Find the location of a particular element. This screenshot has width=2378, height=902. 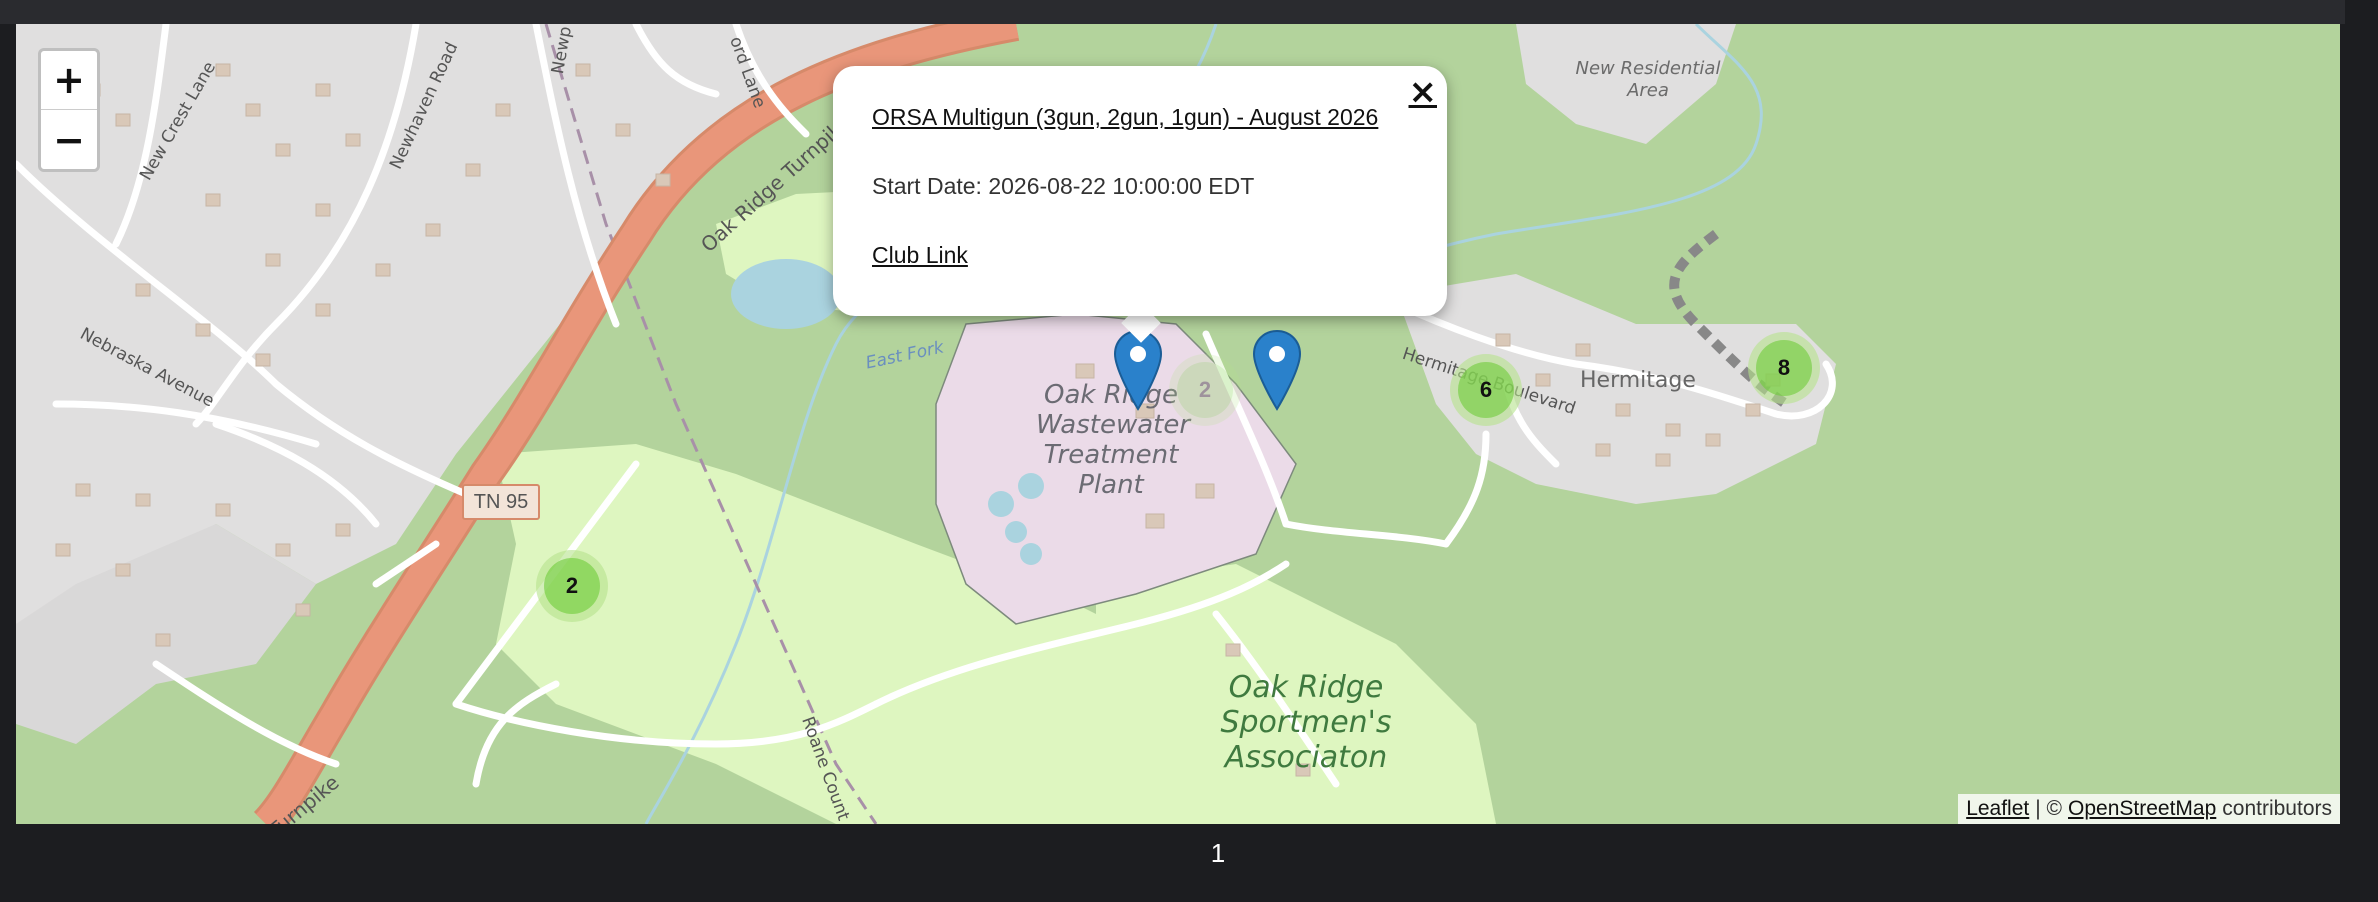

event-start-date: Start Date: 2026-08-22 10:00:00 EDT is located at coordinates (1063, 186).